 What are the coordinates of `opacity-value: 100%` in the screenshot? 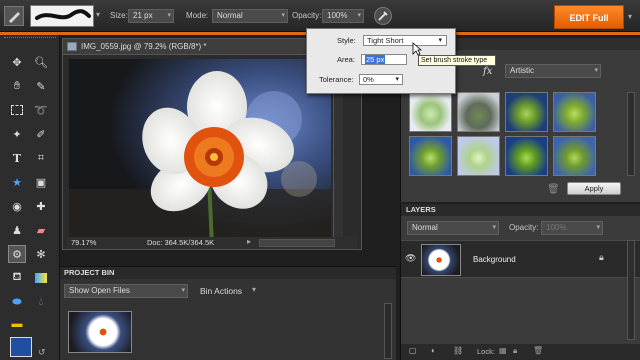 It's located at (337, 15).